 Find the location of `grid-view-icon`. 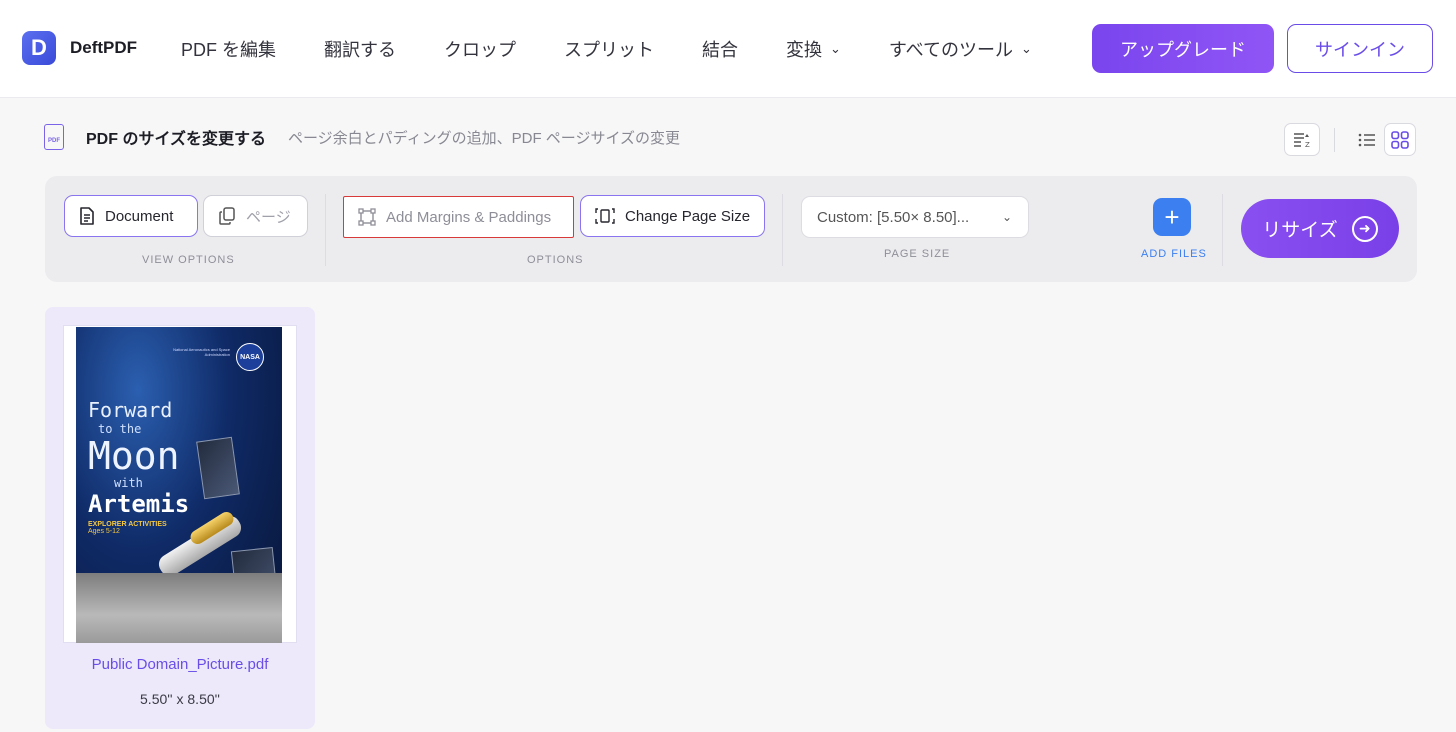

grid-view-icon is located at coordinates (1400, 139).